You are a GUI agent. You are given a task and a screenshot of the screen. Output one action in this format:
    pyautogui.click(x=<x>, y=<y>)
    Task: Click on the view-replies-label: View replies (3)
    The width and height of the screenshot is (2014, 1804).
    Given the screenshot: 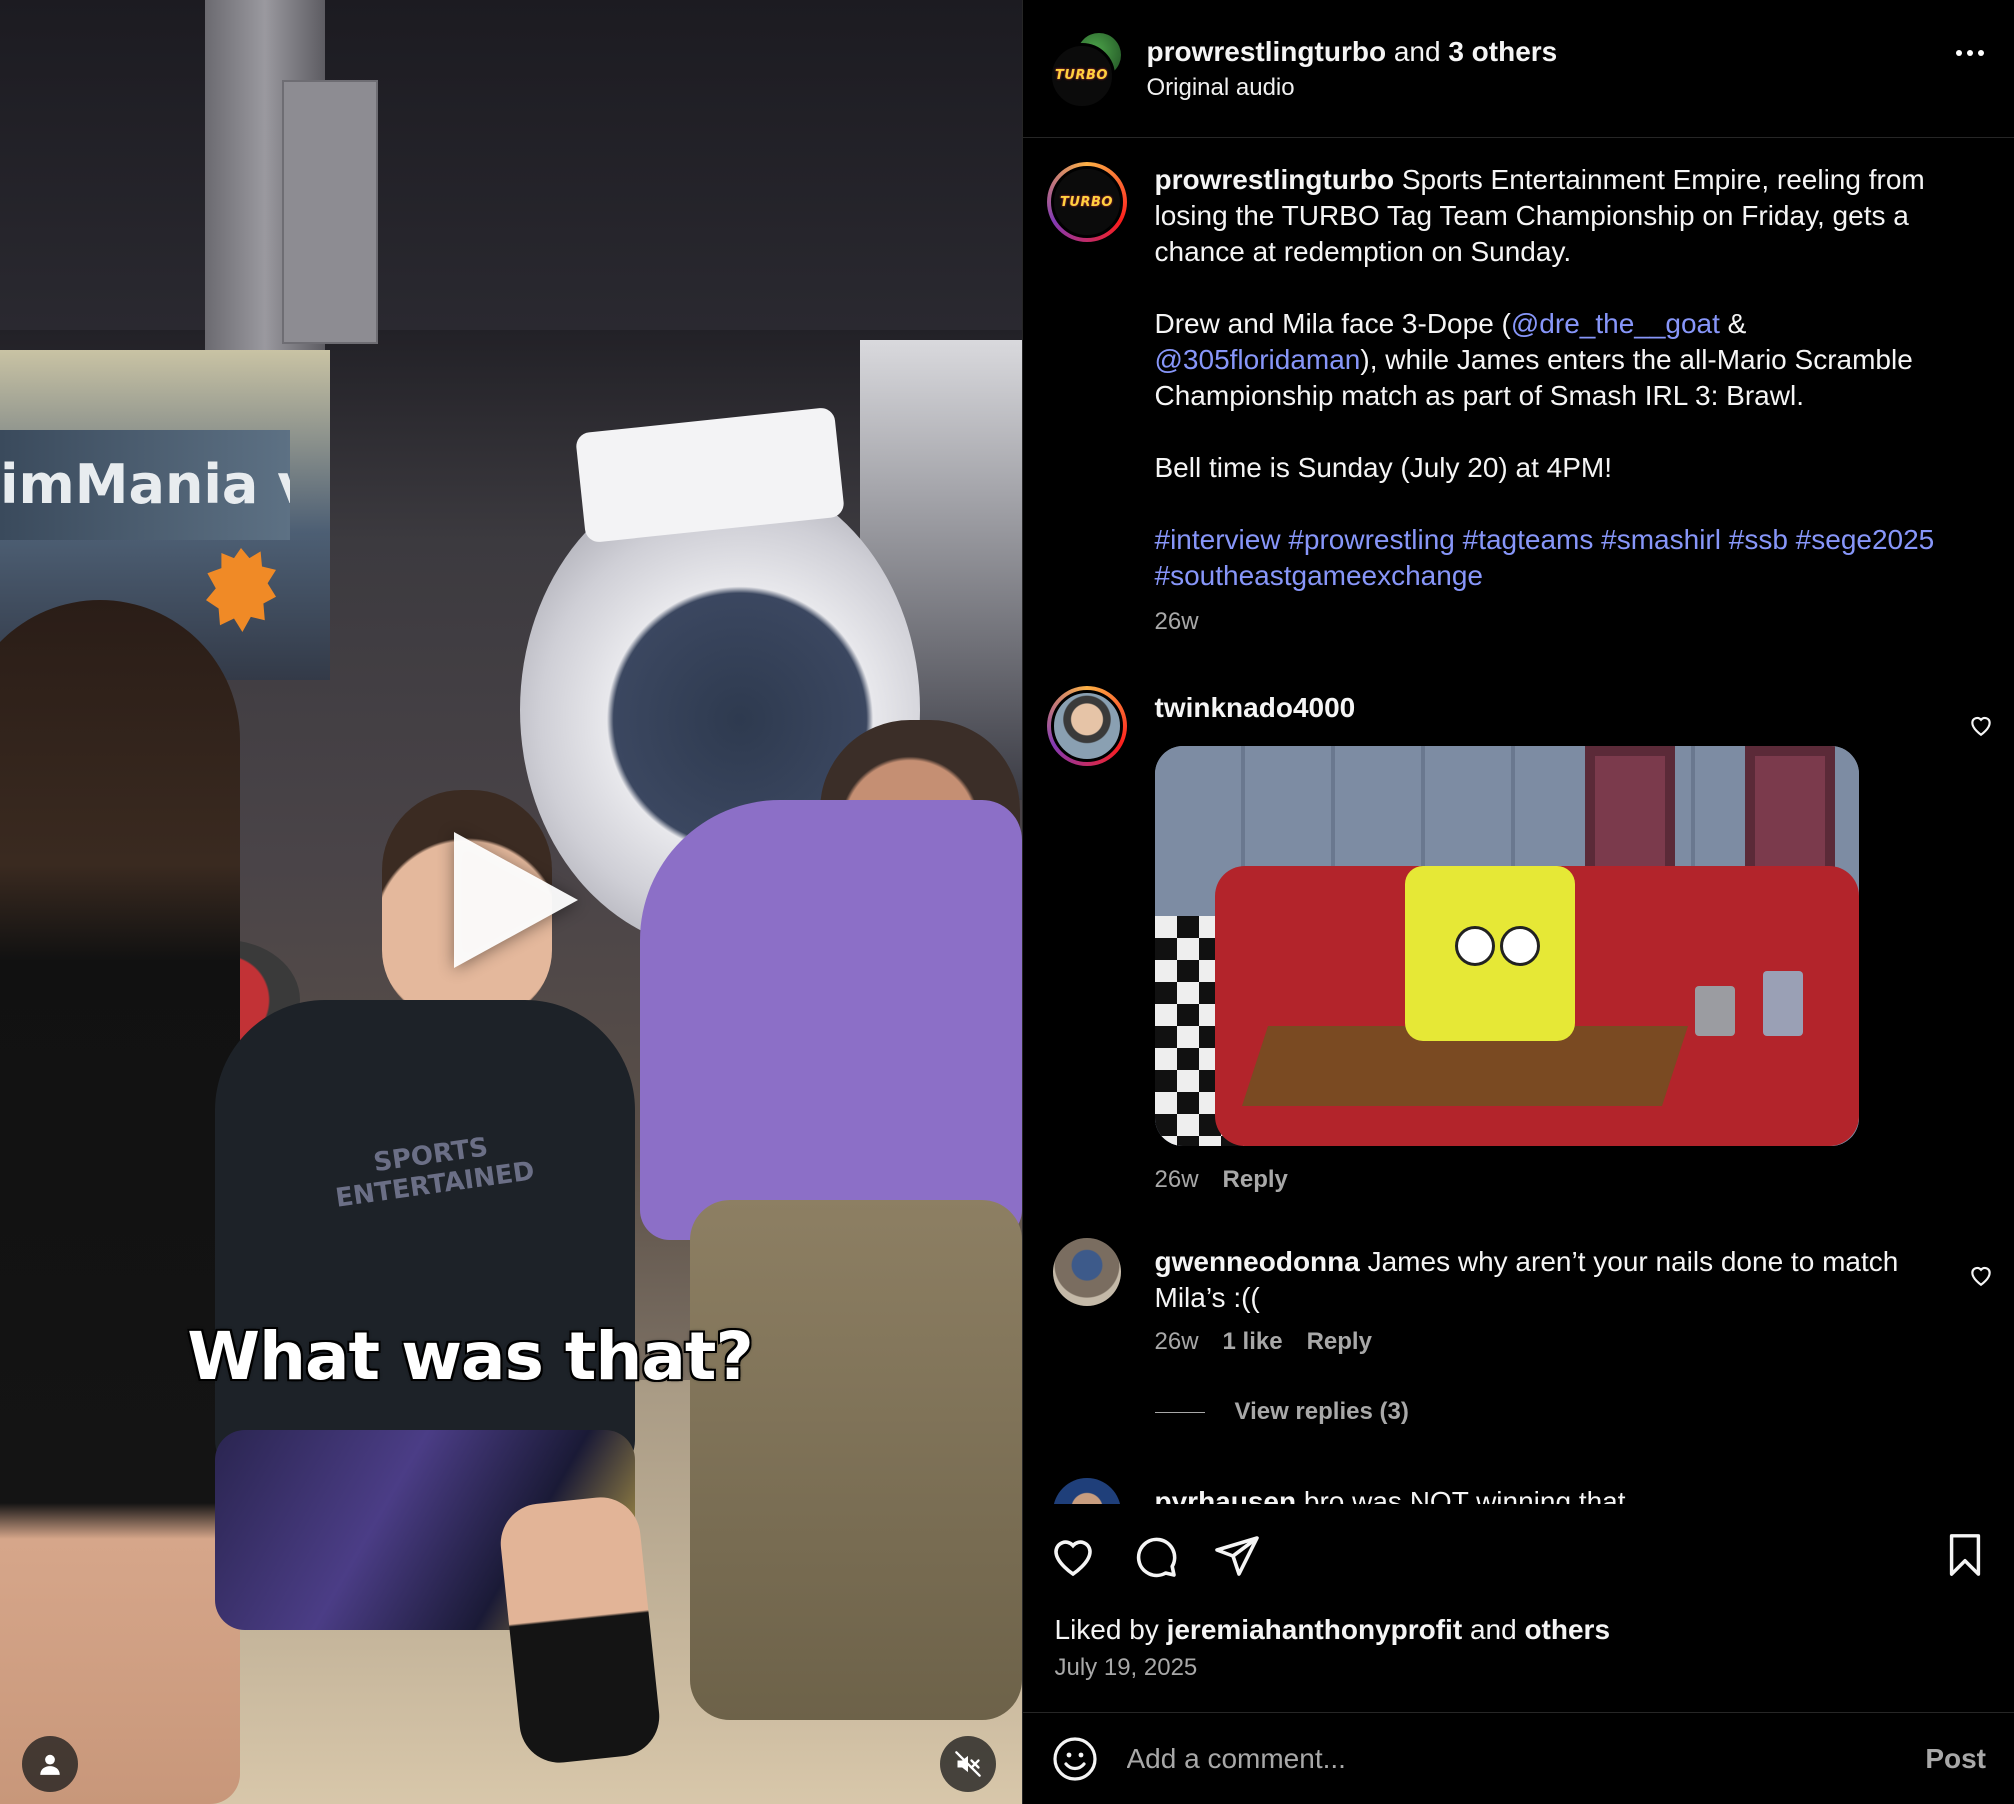 What is the action you would take?
    pyautogui.click(x=1321, y=1411)
    